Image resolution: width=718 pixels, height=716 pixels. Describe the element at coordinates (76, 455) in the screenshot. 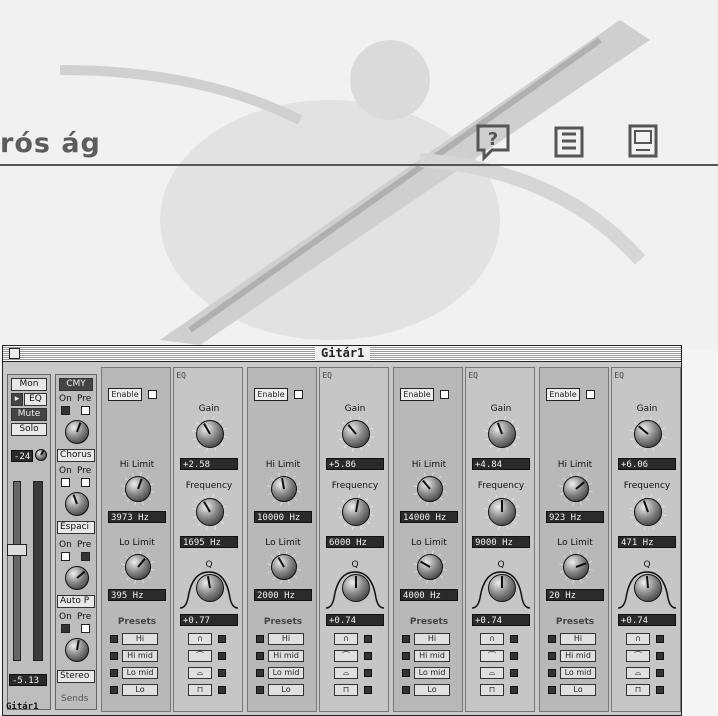

I see `send-1-slot: Chorus` at that location.